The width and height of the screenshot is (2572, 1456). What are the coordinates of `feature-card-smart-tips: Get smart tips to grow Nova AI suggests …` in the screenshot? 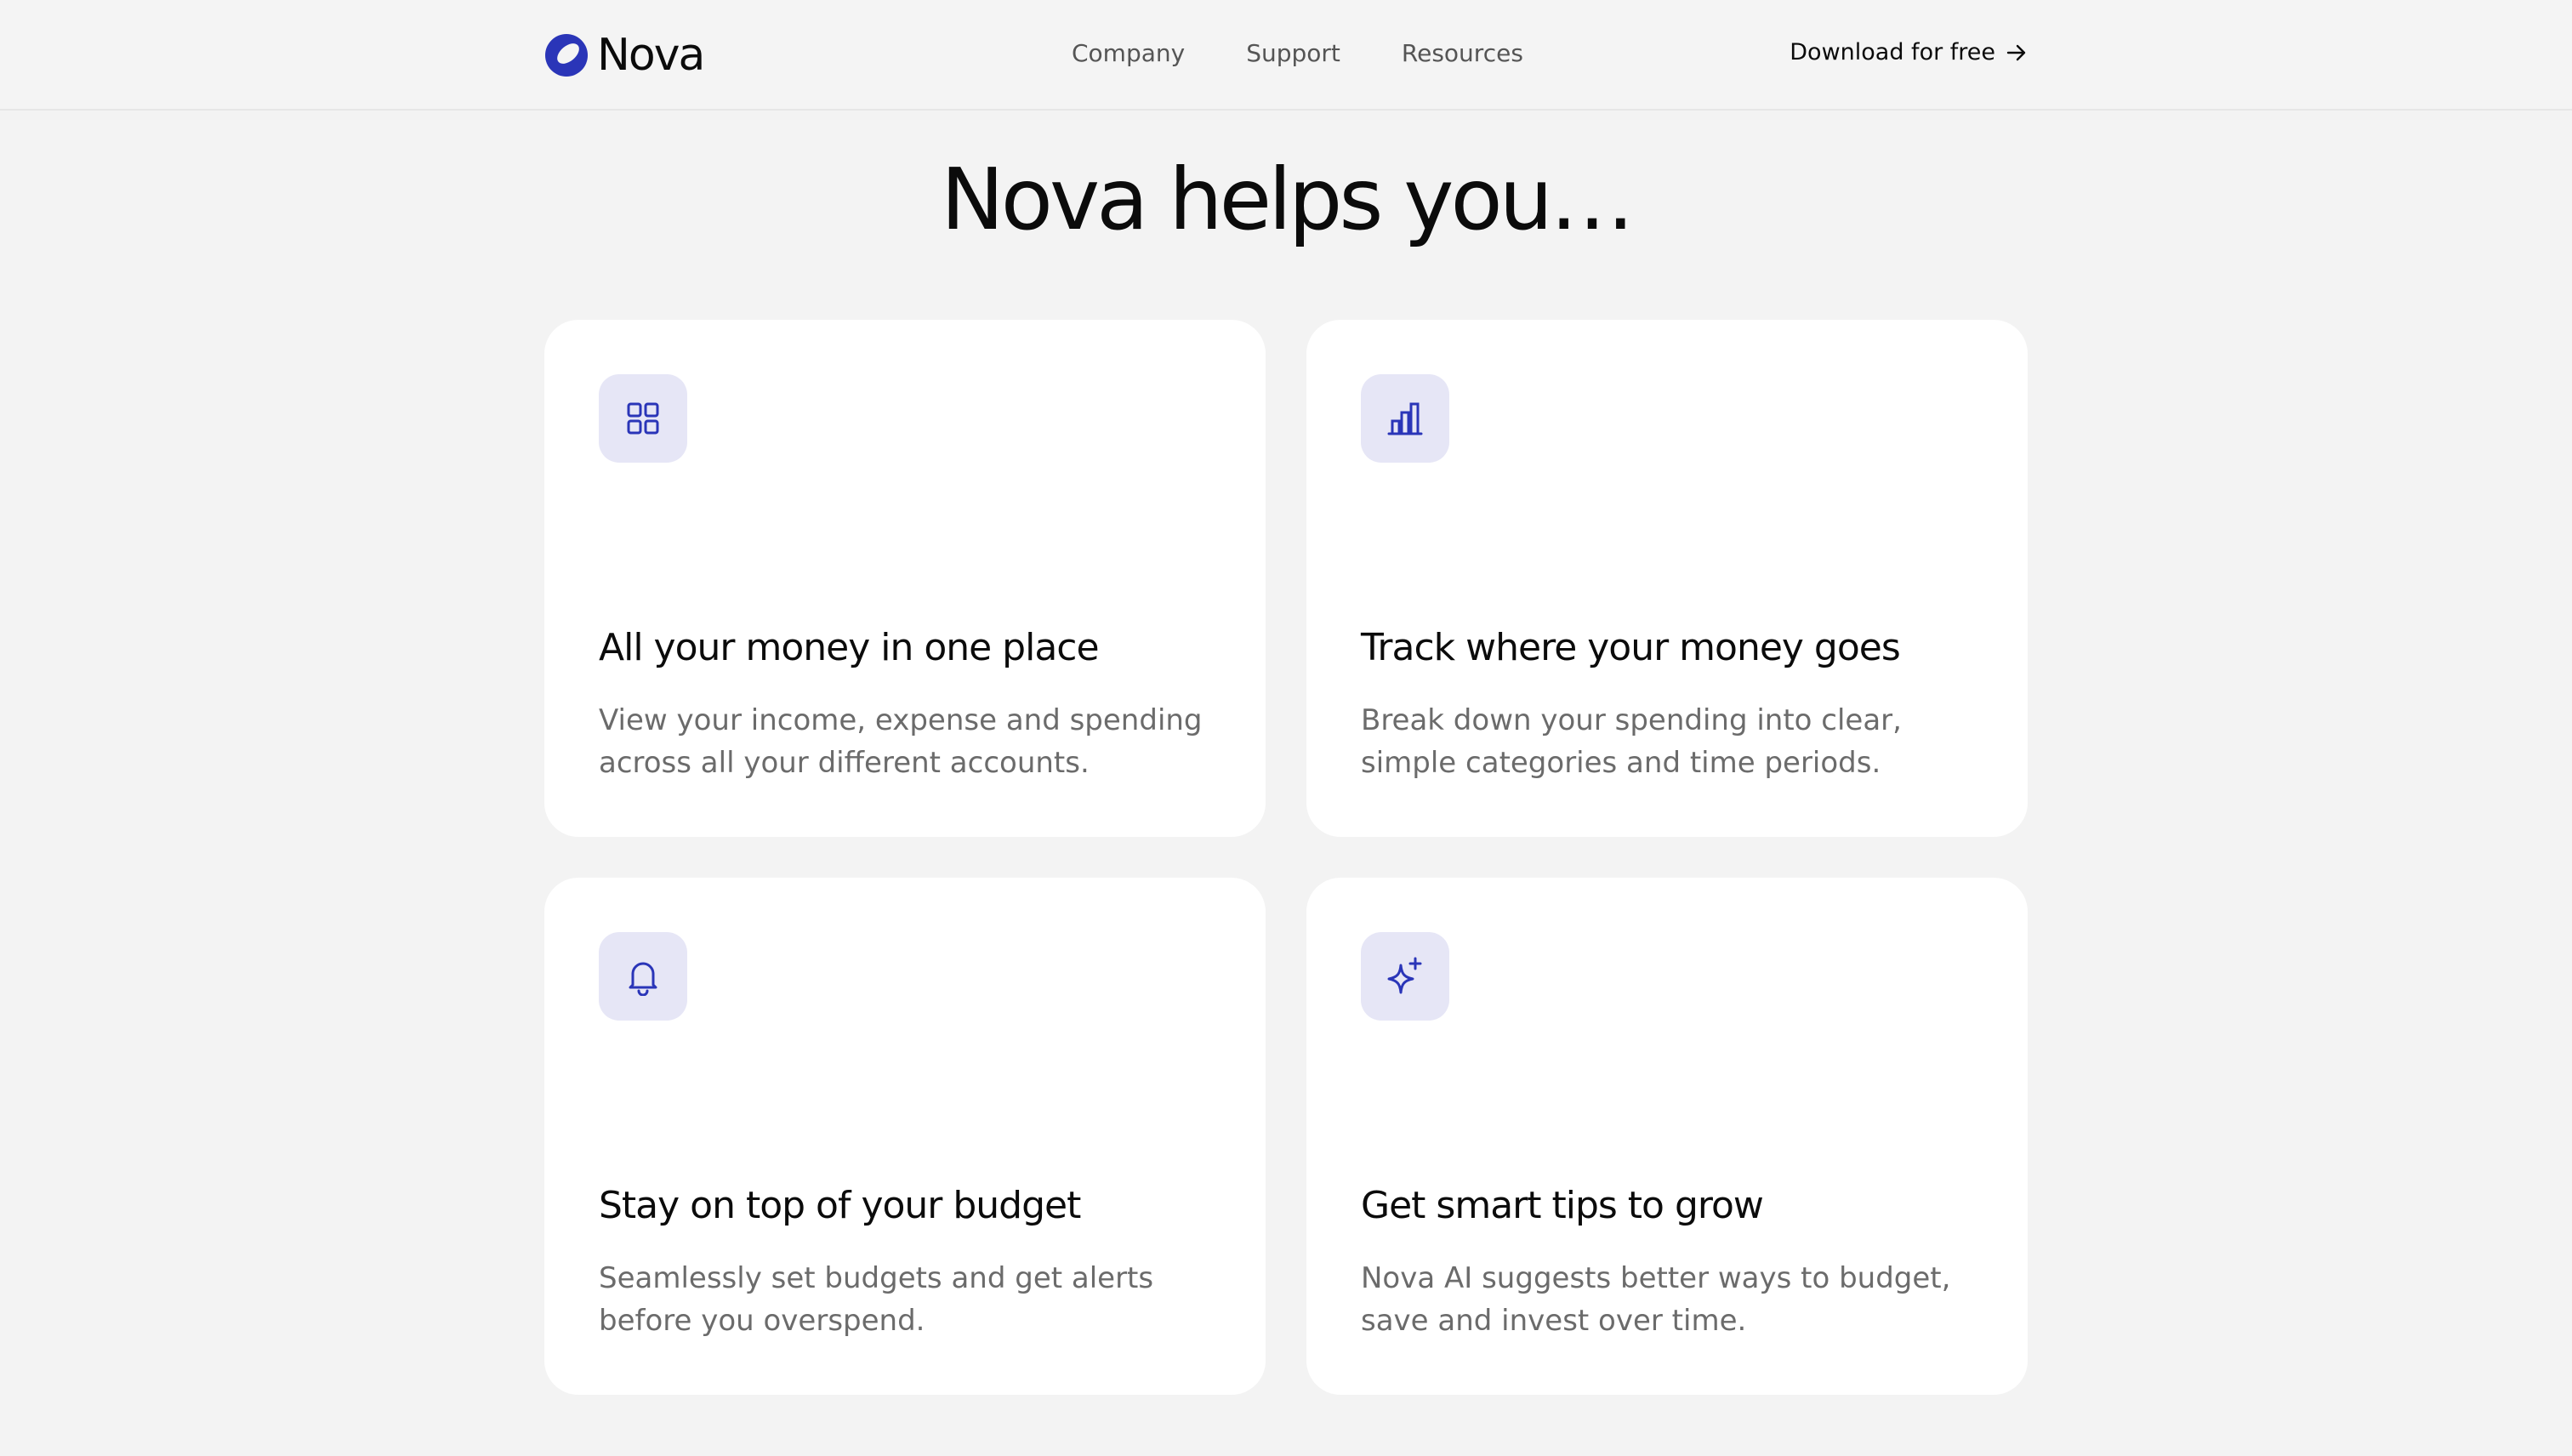 It's located at (1667, 1136).